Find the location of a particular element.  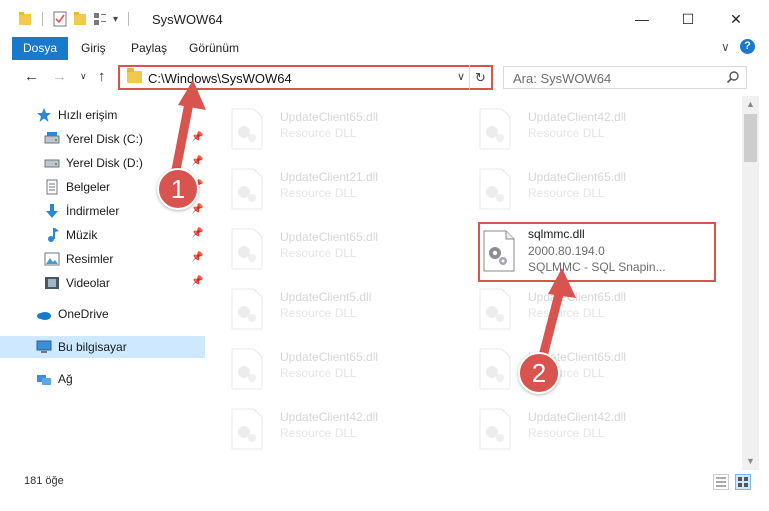

address-dropdown-icon: ∨ is located at coordinates (461, 76).